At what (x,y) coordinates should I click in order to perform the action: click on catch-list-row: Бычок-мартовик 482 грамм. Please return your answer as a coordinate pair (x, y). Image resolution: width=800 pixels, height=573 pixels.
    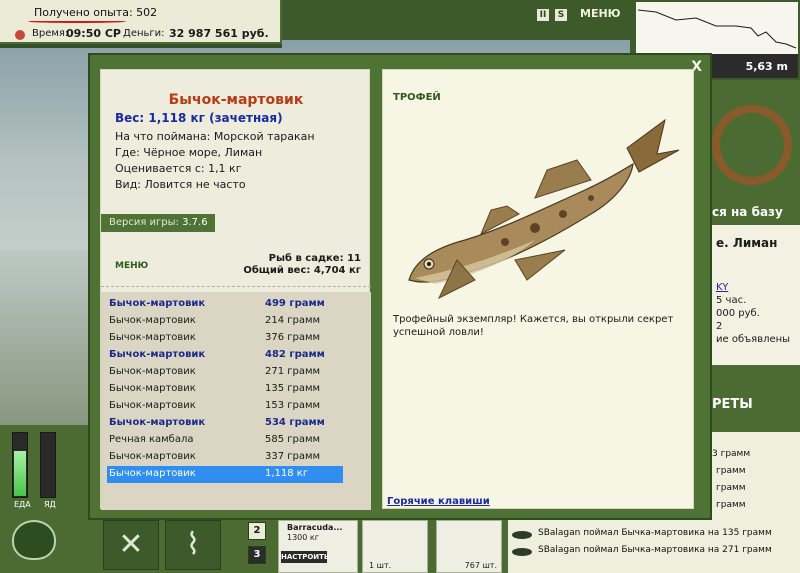
    Looking at the image, I should click on (225, 355).